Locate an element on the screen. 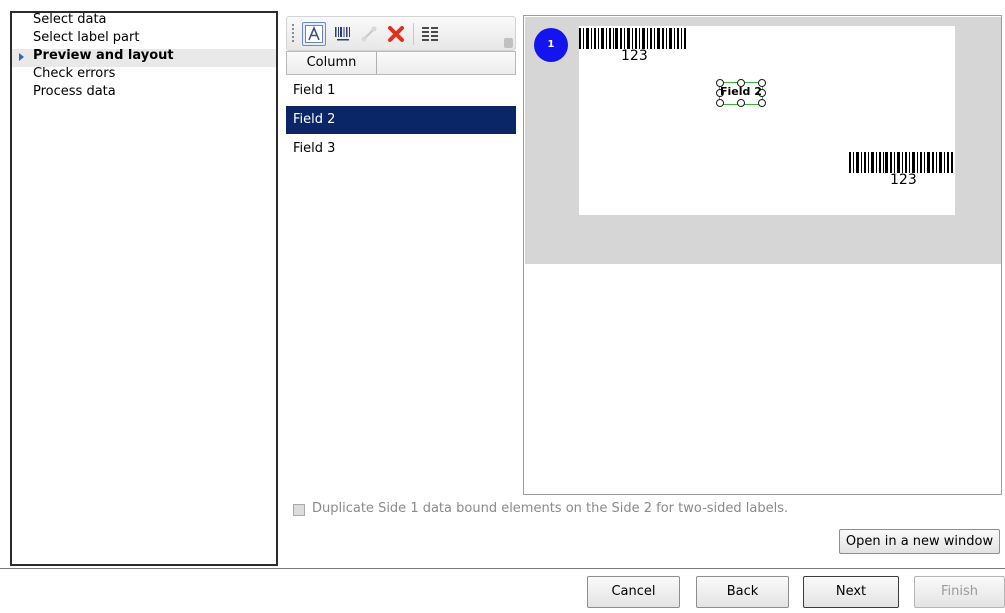  delete-button is located at coordinates (396, 34).